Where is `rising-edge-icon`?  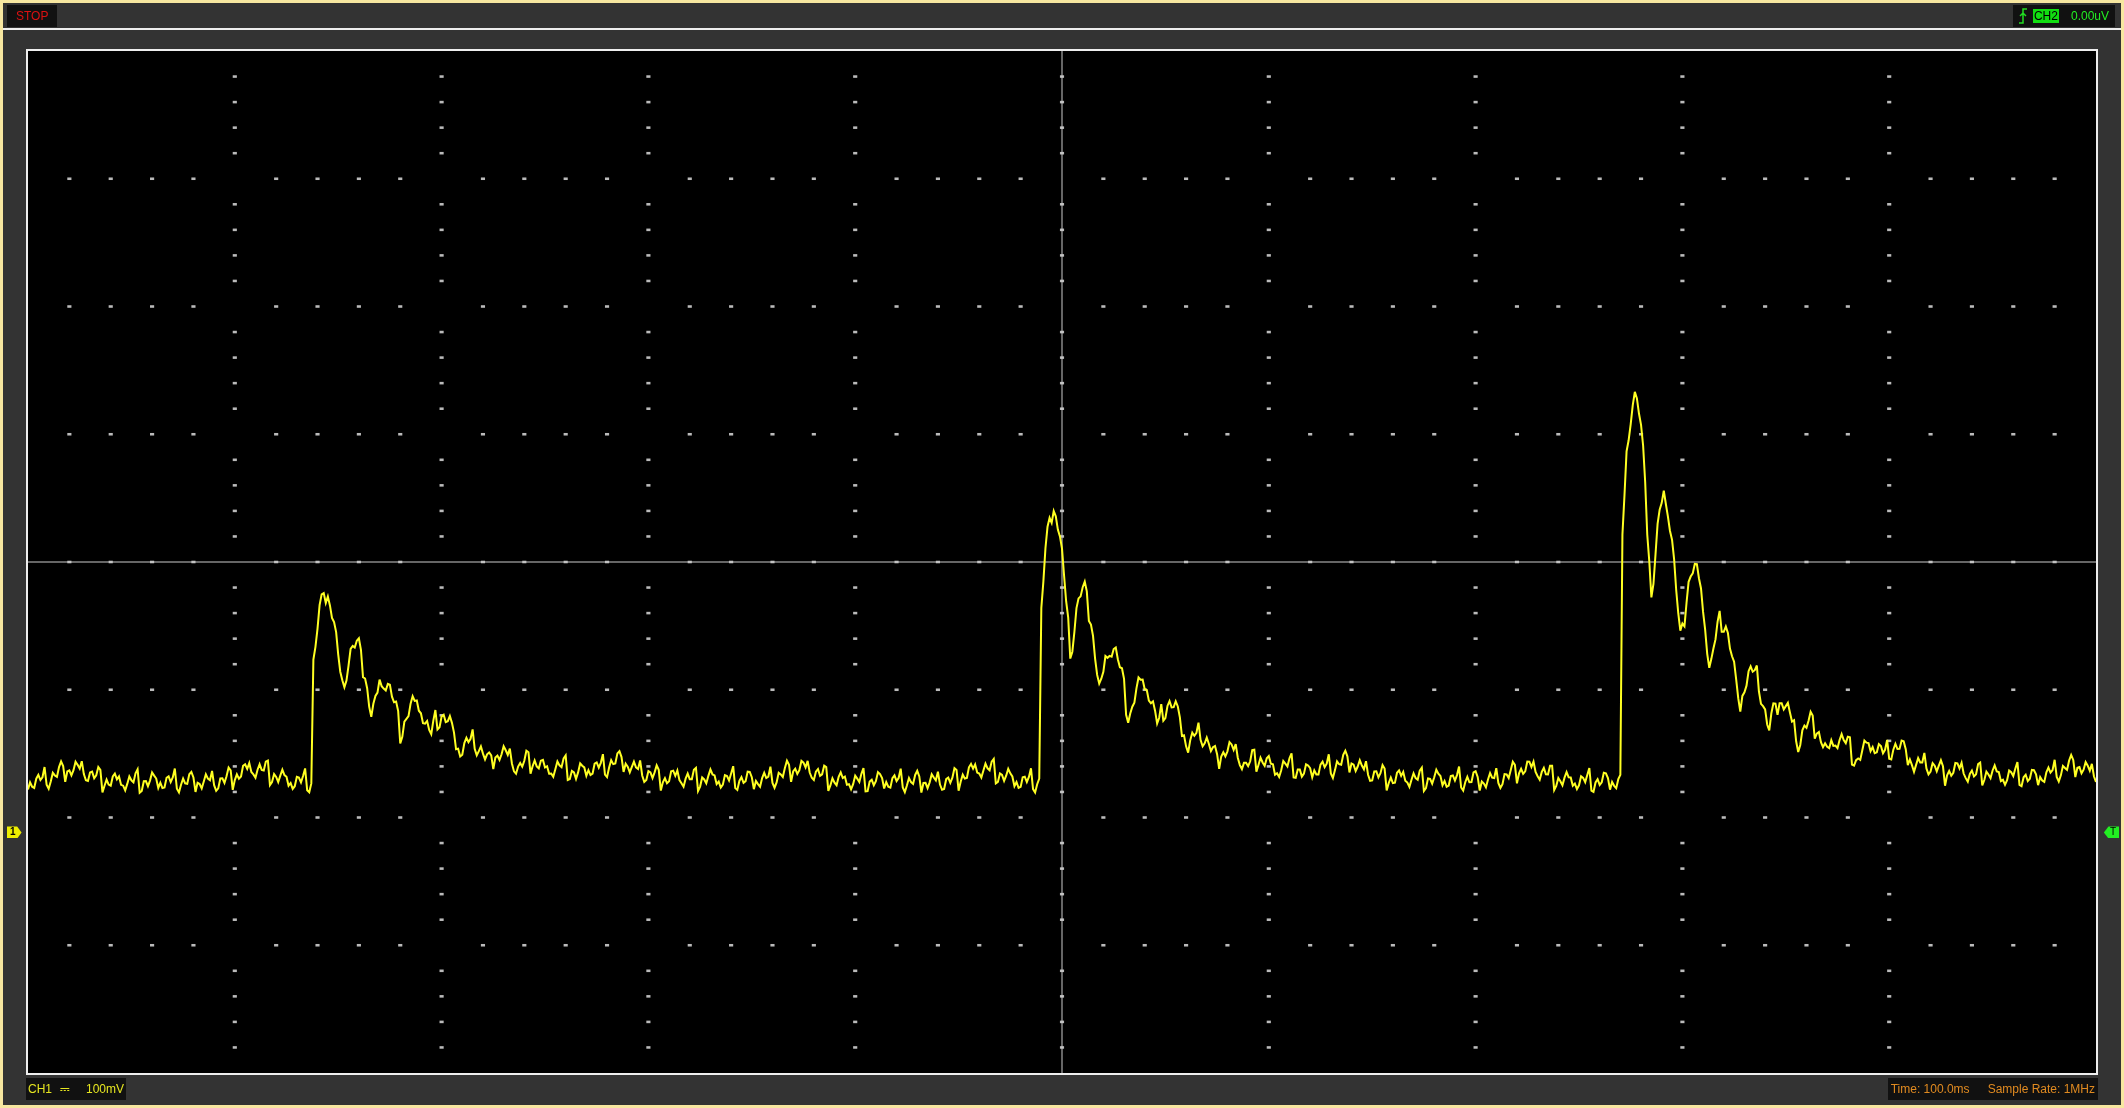 rising-edge-icon is located at coordinates (2022, 15).